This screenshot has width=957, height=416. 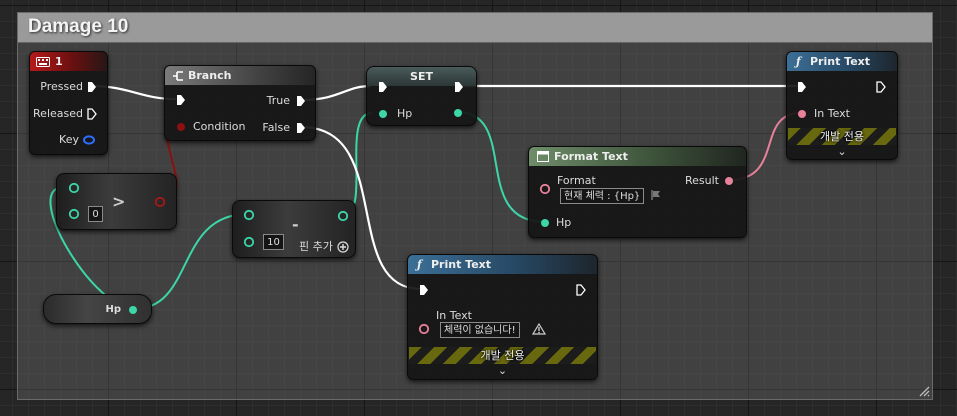 I want to click on print-text-bottom-title: Print Text, so click(x=461, y=264).